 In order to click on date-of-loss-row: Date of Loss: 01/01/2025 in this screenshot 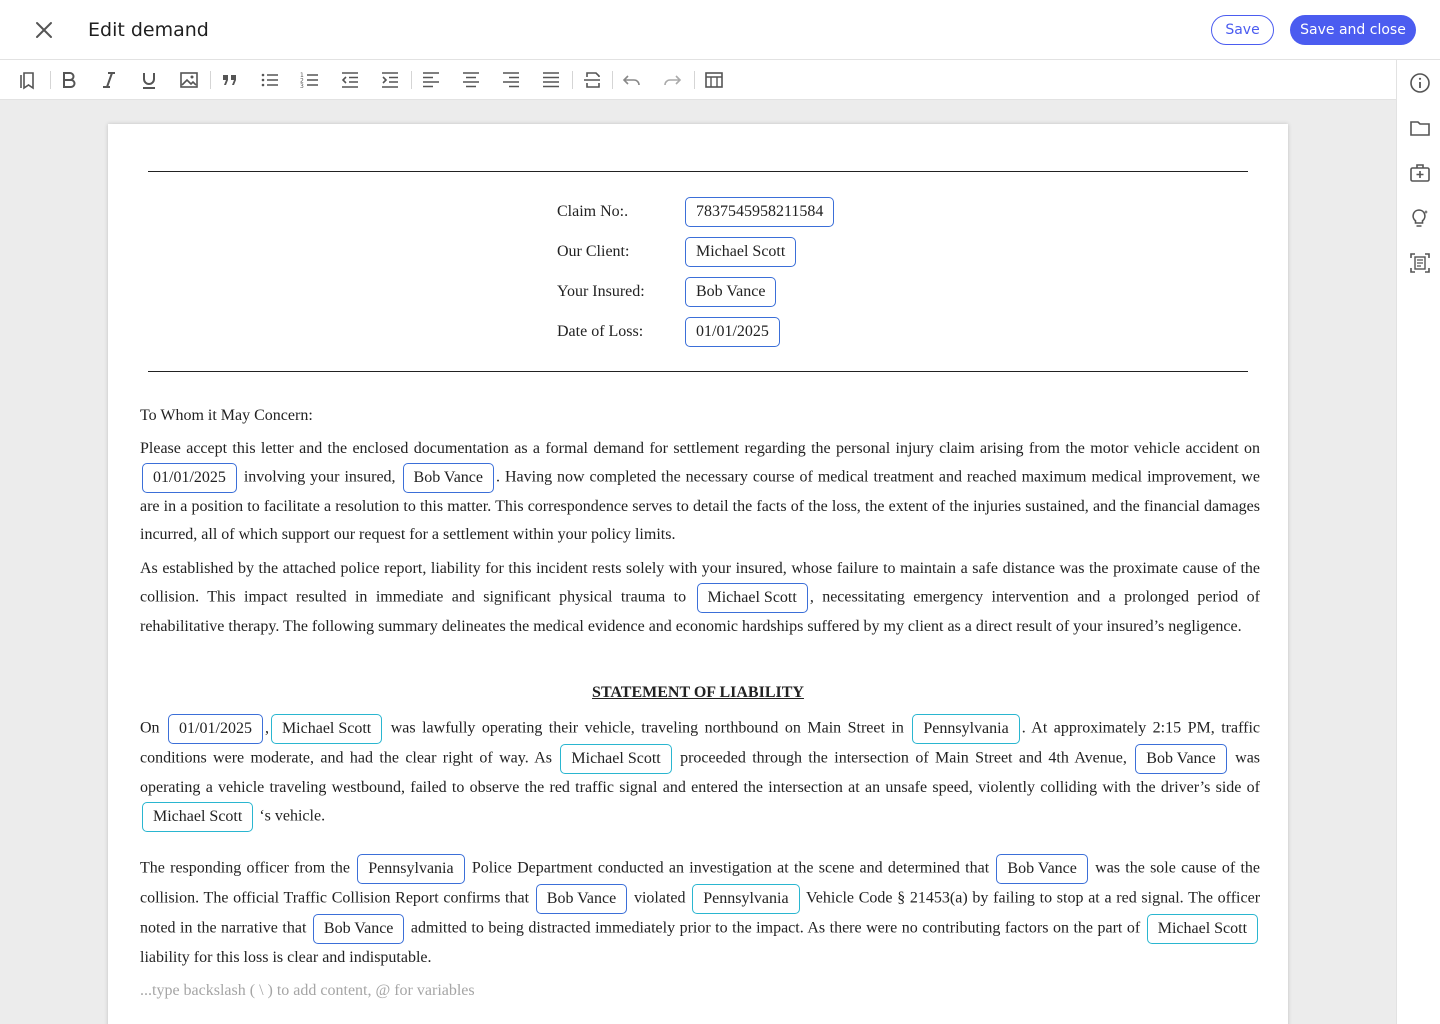, I will do `click(668, 332)`.